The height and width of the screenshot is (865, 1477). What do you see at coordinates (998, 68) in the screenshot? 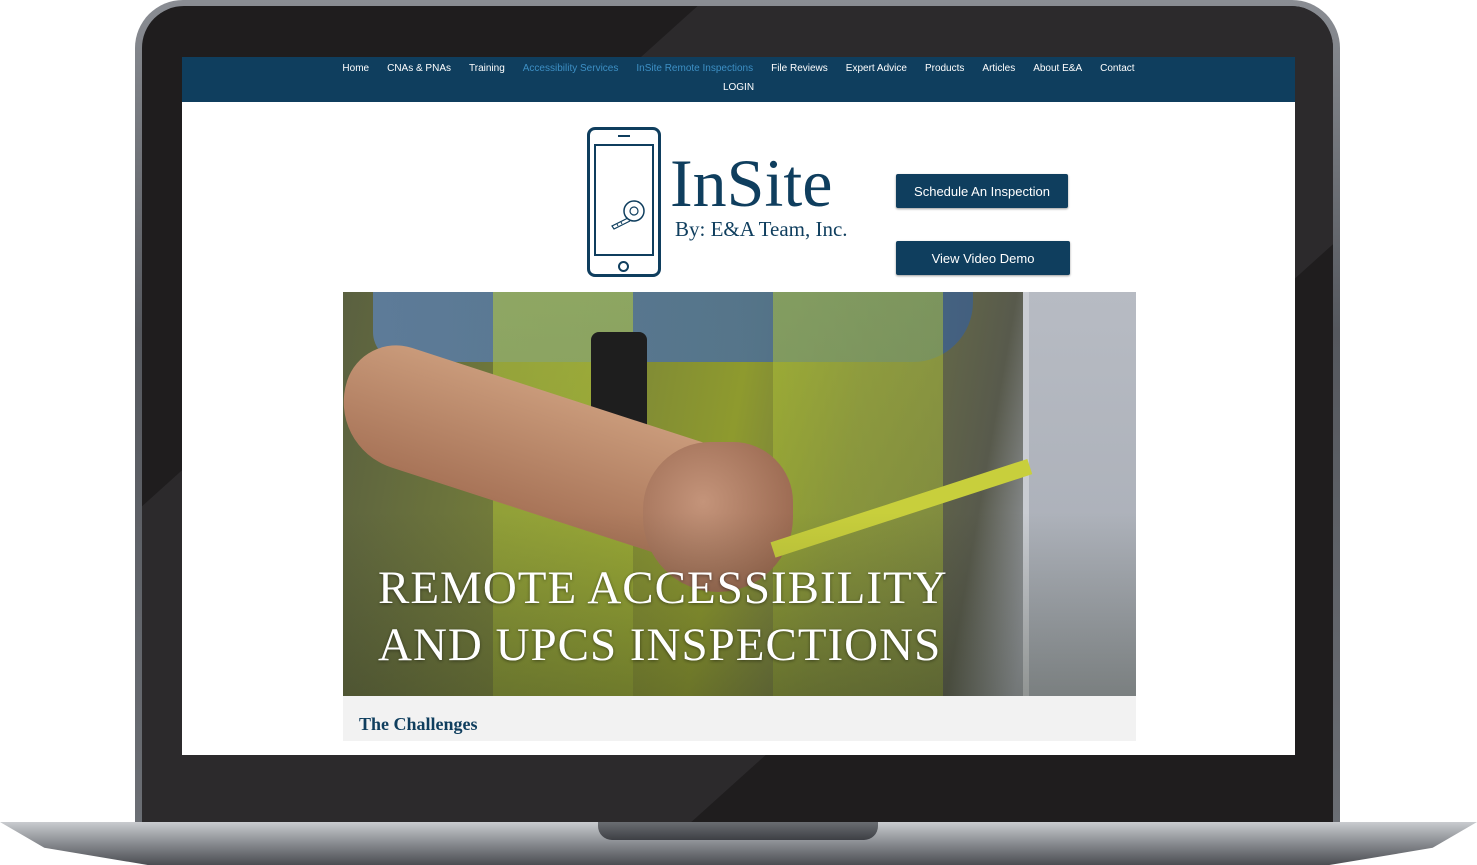
I see `nav-articles: Articles` at bounding box center [998, 68].